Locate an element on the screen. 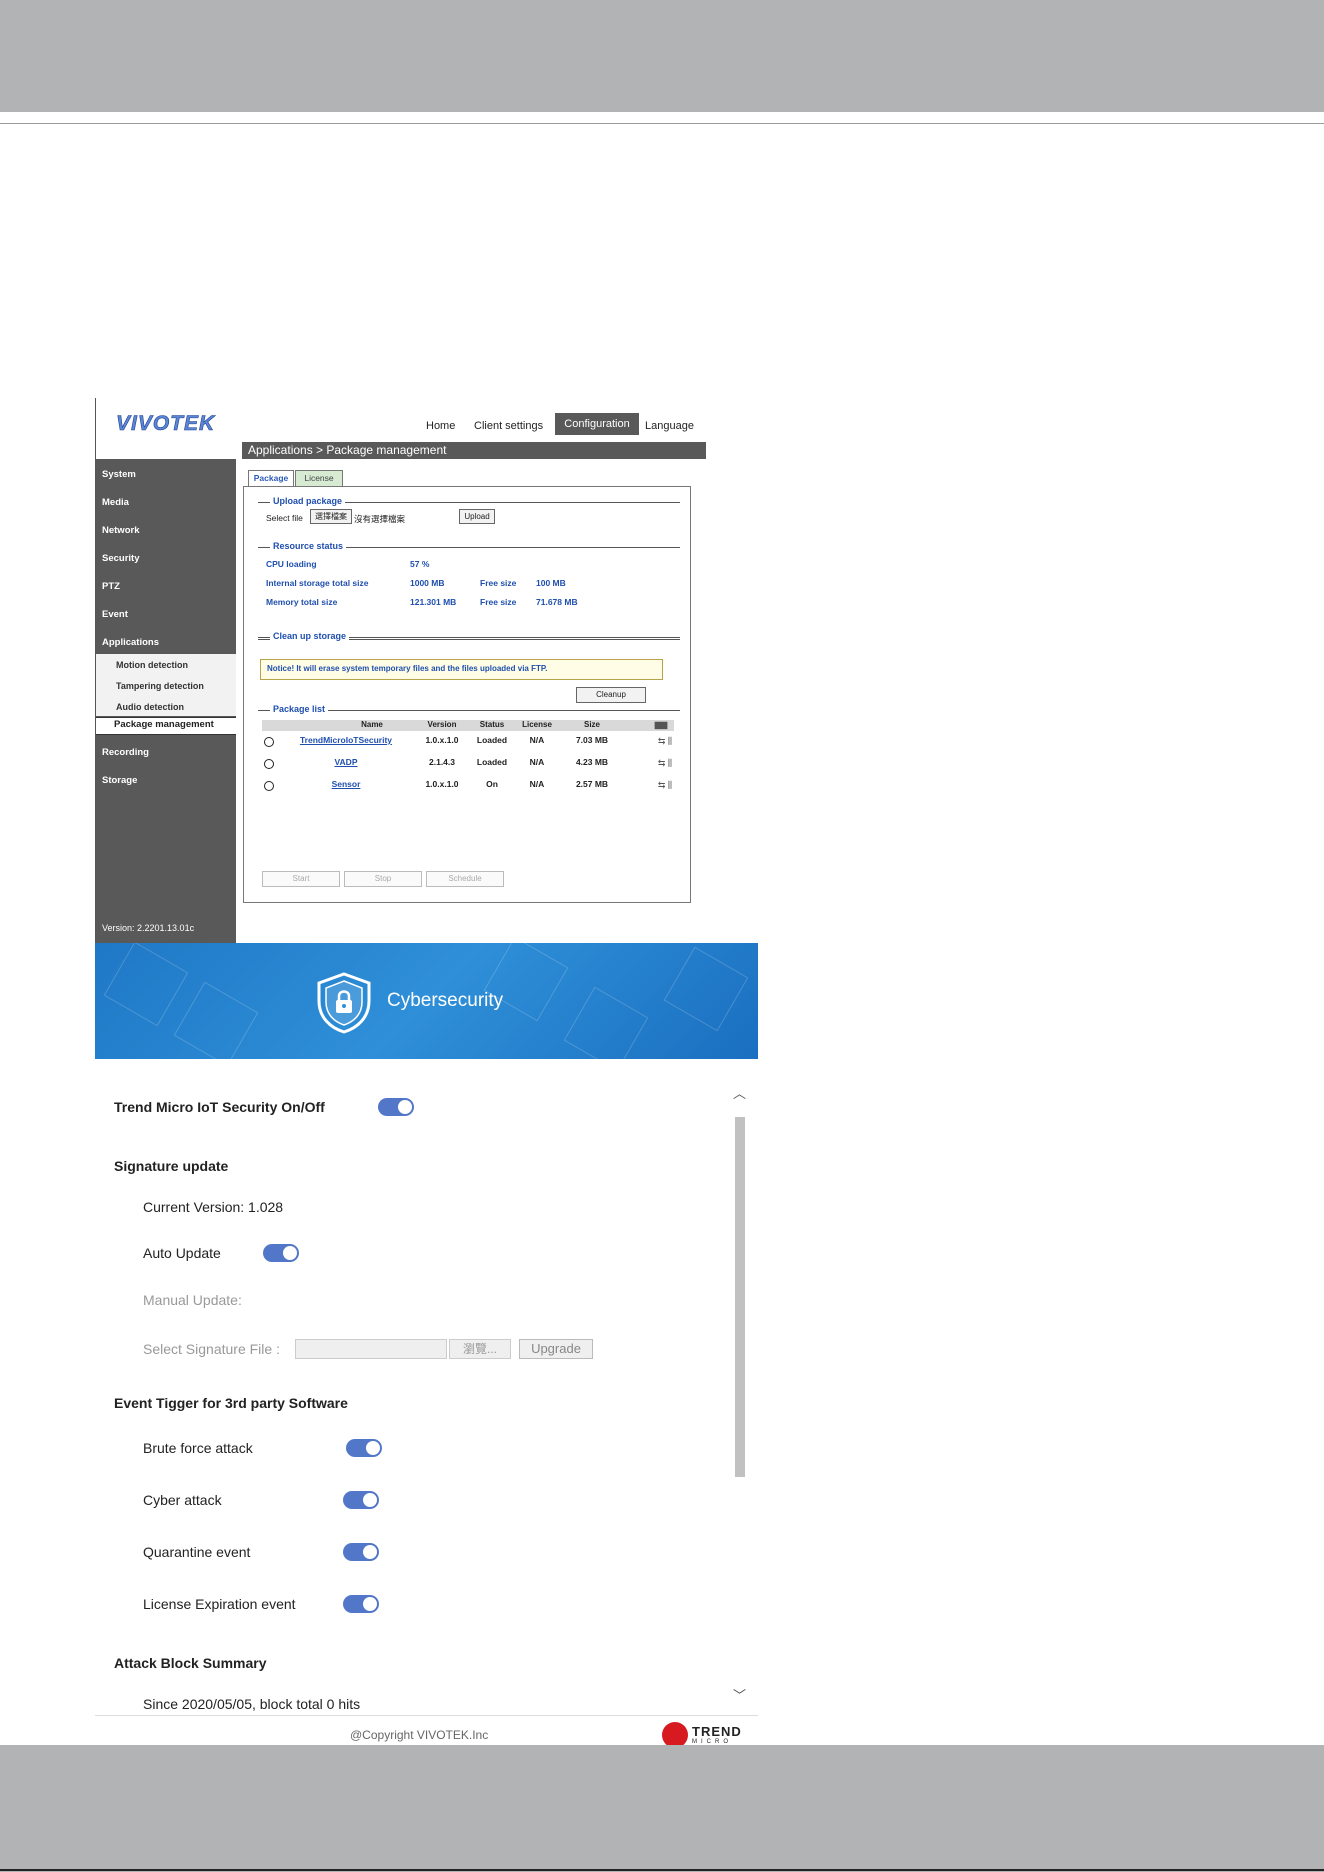 Image resolution: width=1324 pixels, height=1872 pixels. security-toggle-label: Trend Micro IoT Security On/Off is located at coordinates (219, 1107).